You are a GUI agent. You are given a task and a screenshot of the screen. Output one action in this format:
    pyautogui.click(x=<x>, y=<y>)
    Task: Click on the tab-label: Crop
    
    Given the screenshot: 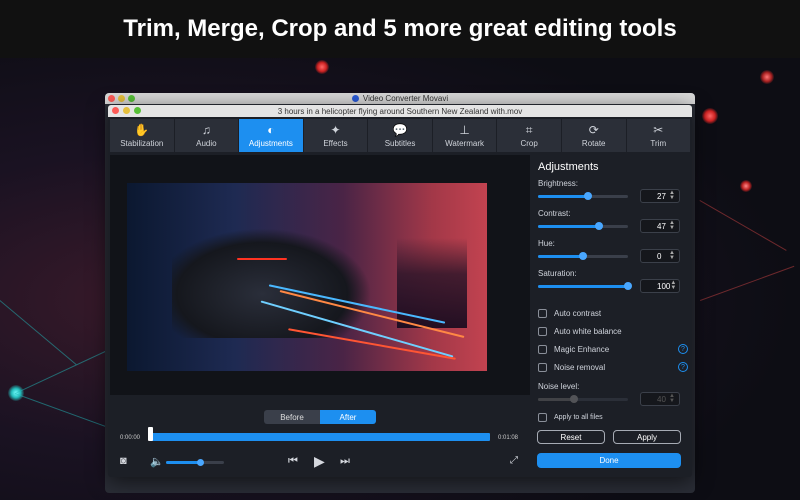 What is the action you would take?
    pyautogui.click(x=529, y=143)
    